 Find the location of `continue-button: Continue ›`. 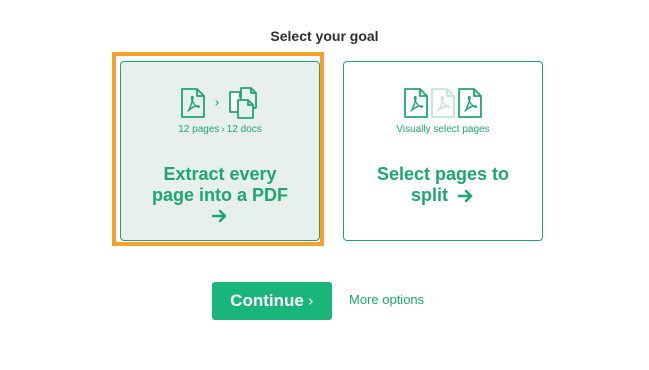

continue-button: Continue › is located at coordinates (272, 301).